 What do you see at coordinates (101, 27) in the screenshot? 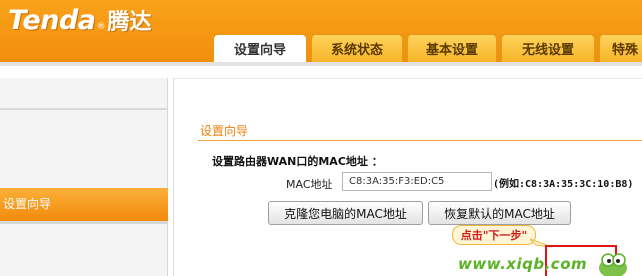
I see `logo-registered-mark: ®` at bounding box center [101, 27].